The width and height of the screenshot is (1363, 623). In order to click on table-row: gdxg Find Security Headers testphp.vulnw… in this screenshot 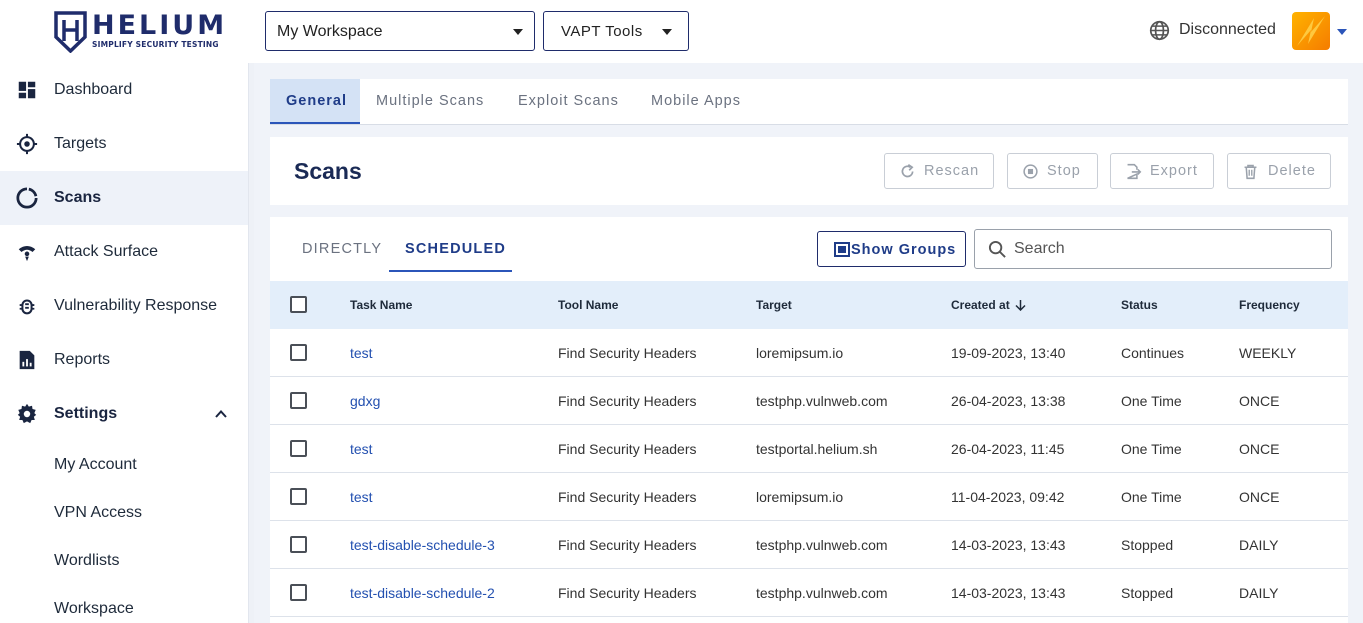, I will do `click(809, 401)`.